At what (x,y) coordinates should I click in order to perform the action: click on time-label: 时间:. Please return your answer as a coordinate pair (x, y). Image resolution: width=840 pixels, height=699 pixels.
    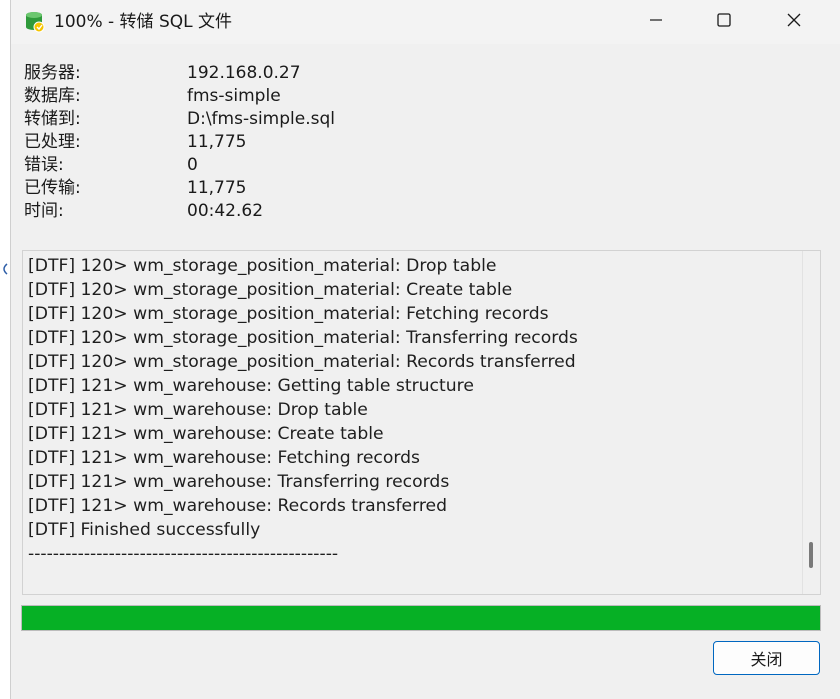
    Looking at the image, I should click on (44, 211).